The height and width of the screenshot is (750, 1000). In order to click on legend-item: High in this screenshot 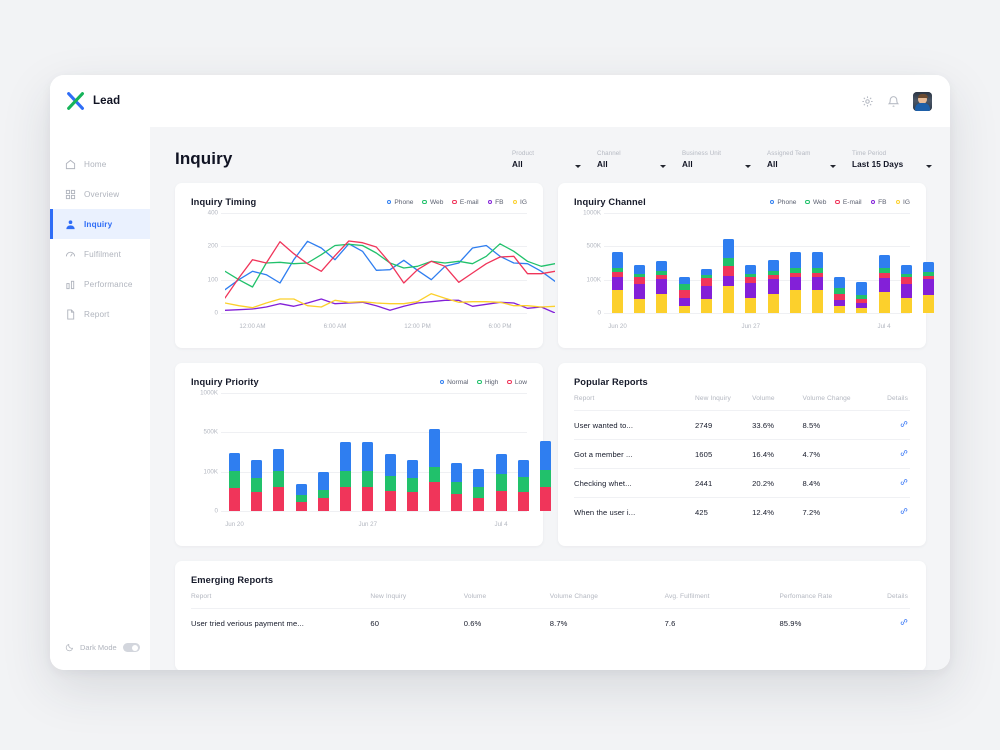, I will do `click(487, 382)`.